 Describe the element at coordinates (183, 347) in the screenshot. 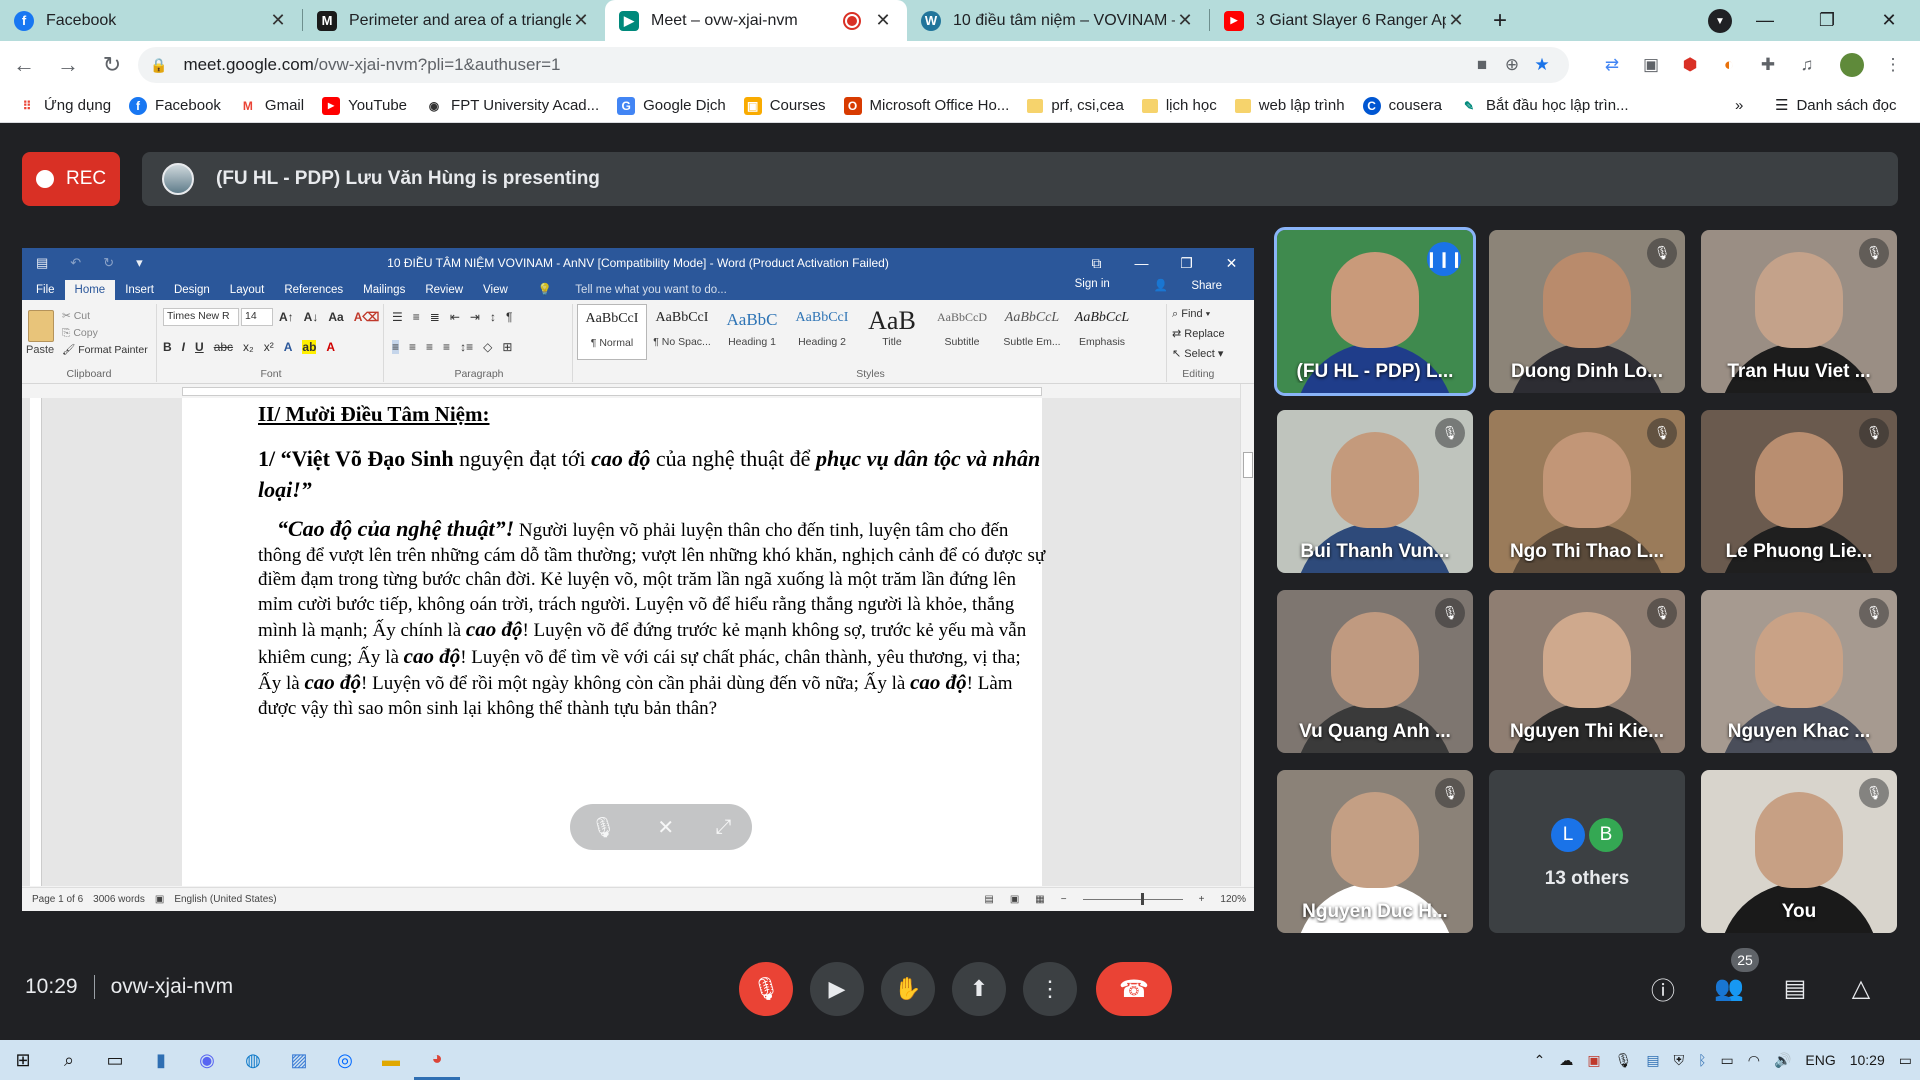

I see `italic-icon: I` at that location.